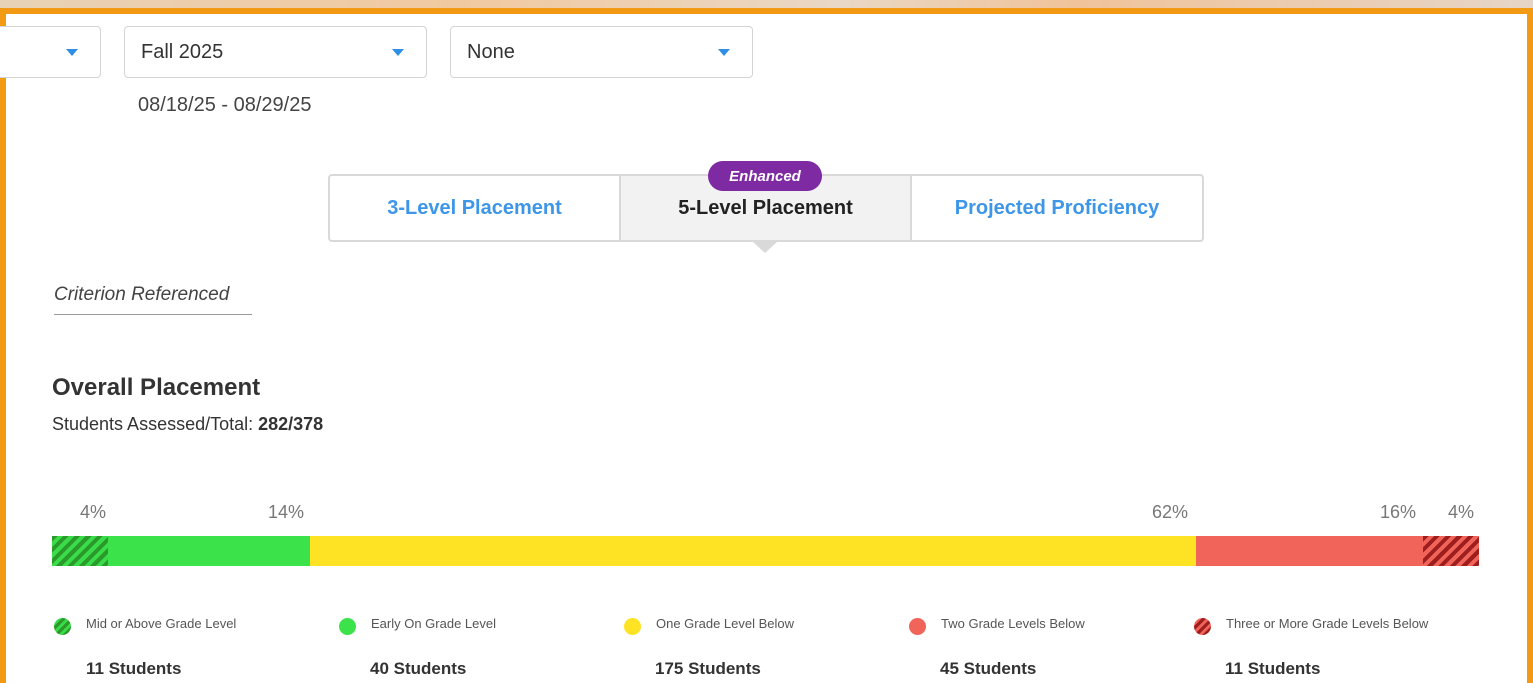  I want to click on tab-label: Projected Proficiency, so click(1057, 207).